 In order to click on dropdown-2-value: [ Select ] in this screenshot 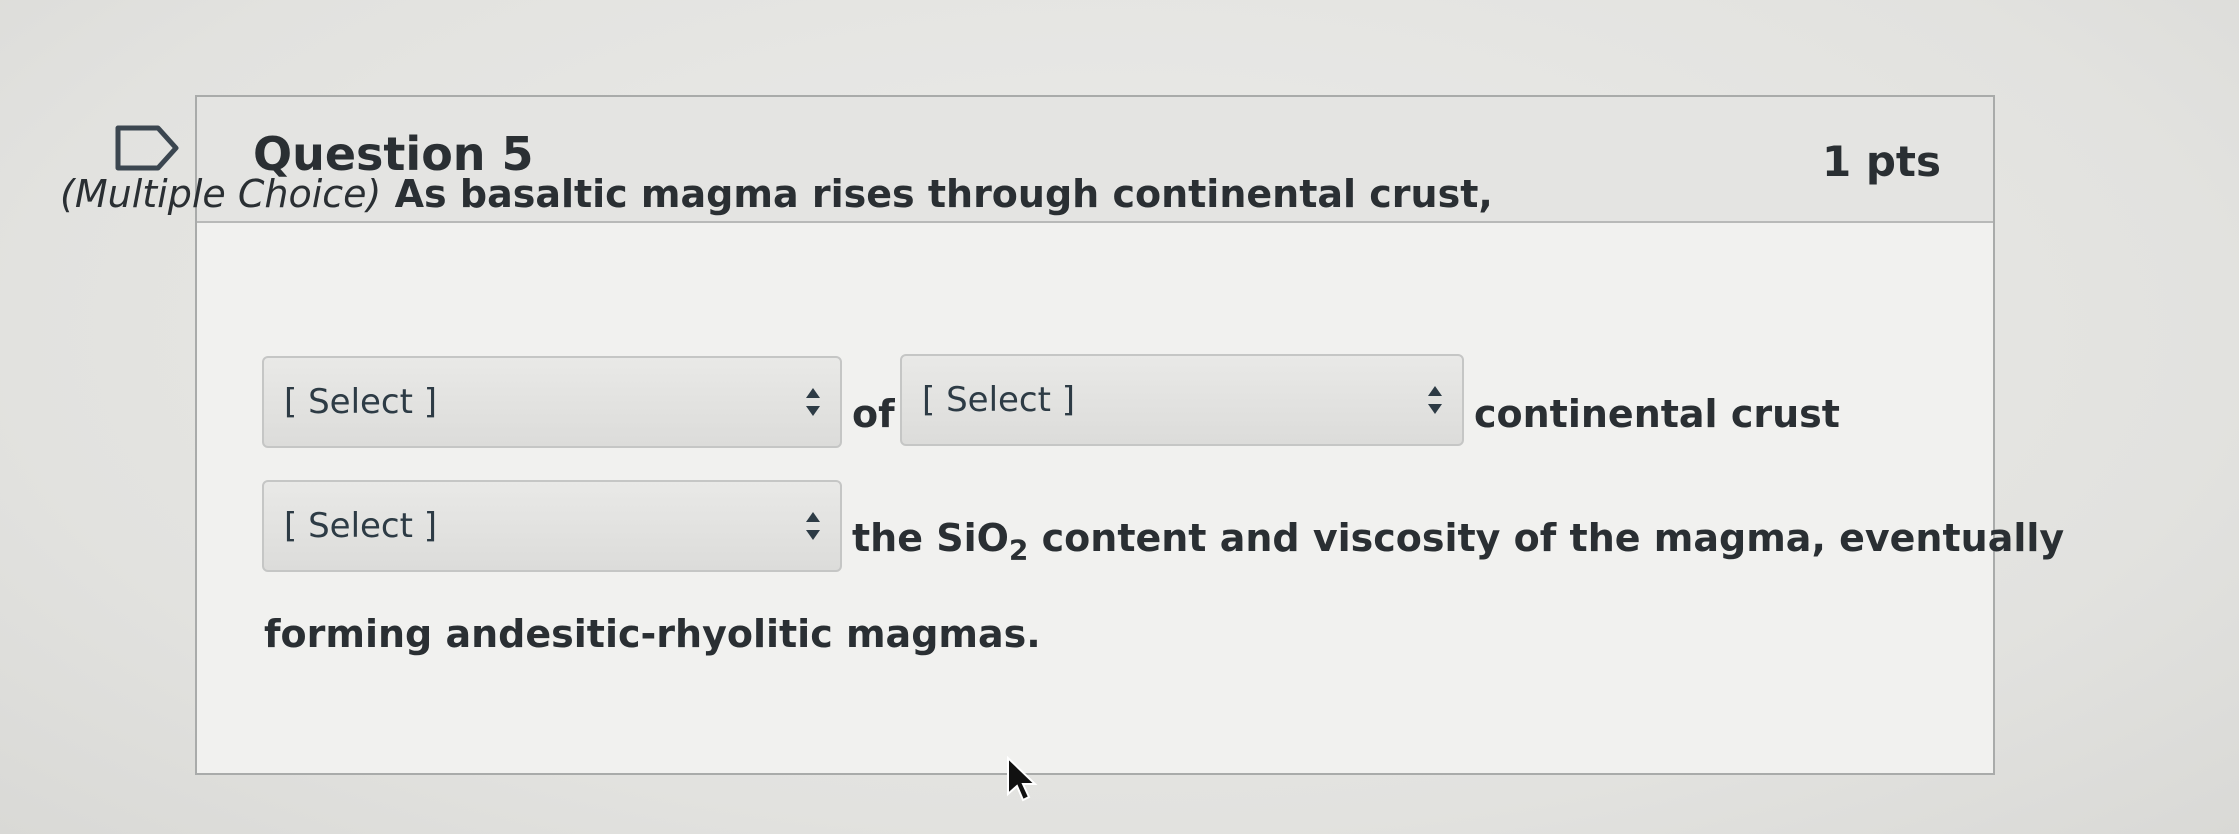, I will do `click(999, 400)`.